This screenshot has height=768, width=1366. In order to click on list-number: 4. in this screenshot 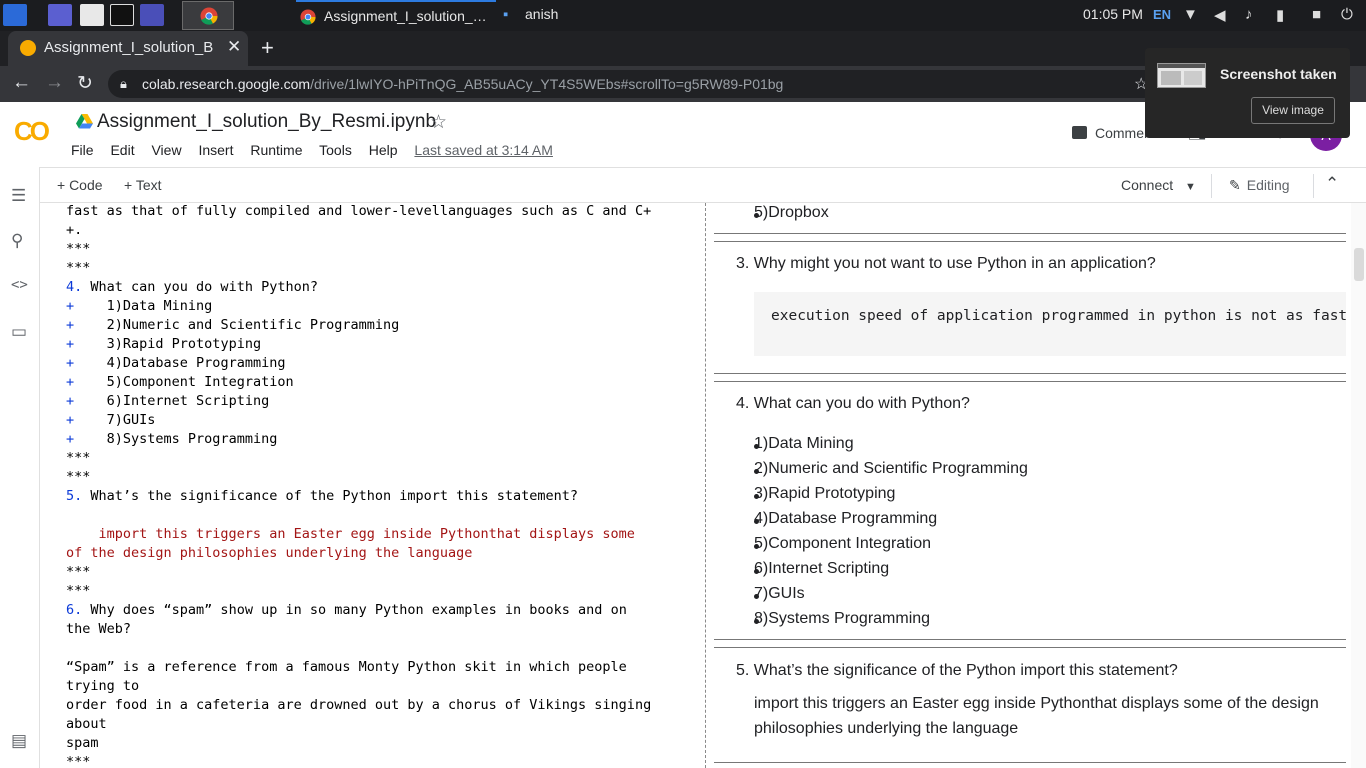, I will do `click(74, 287)`.